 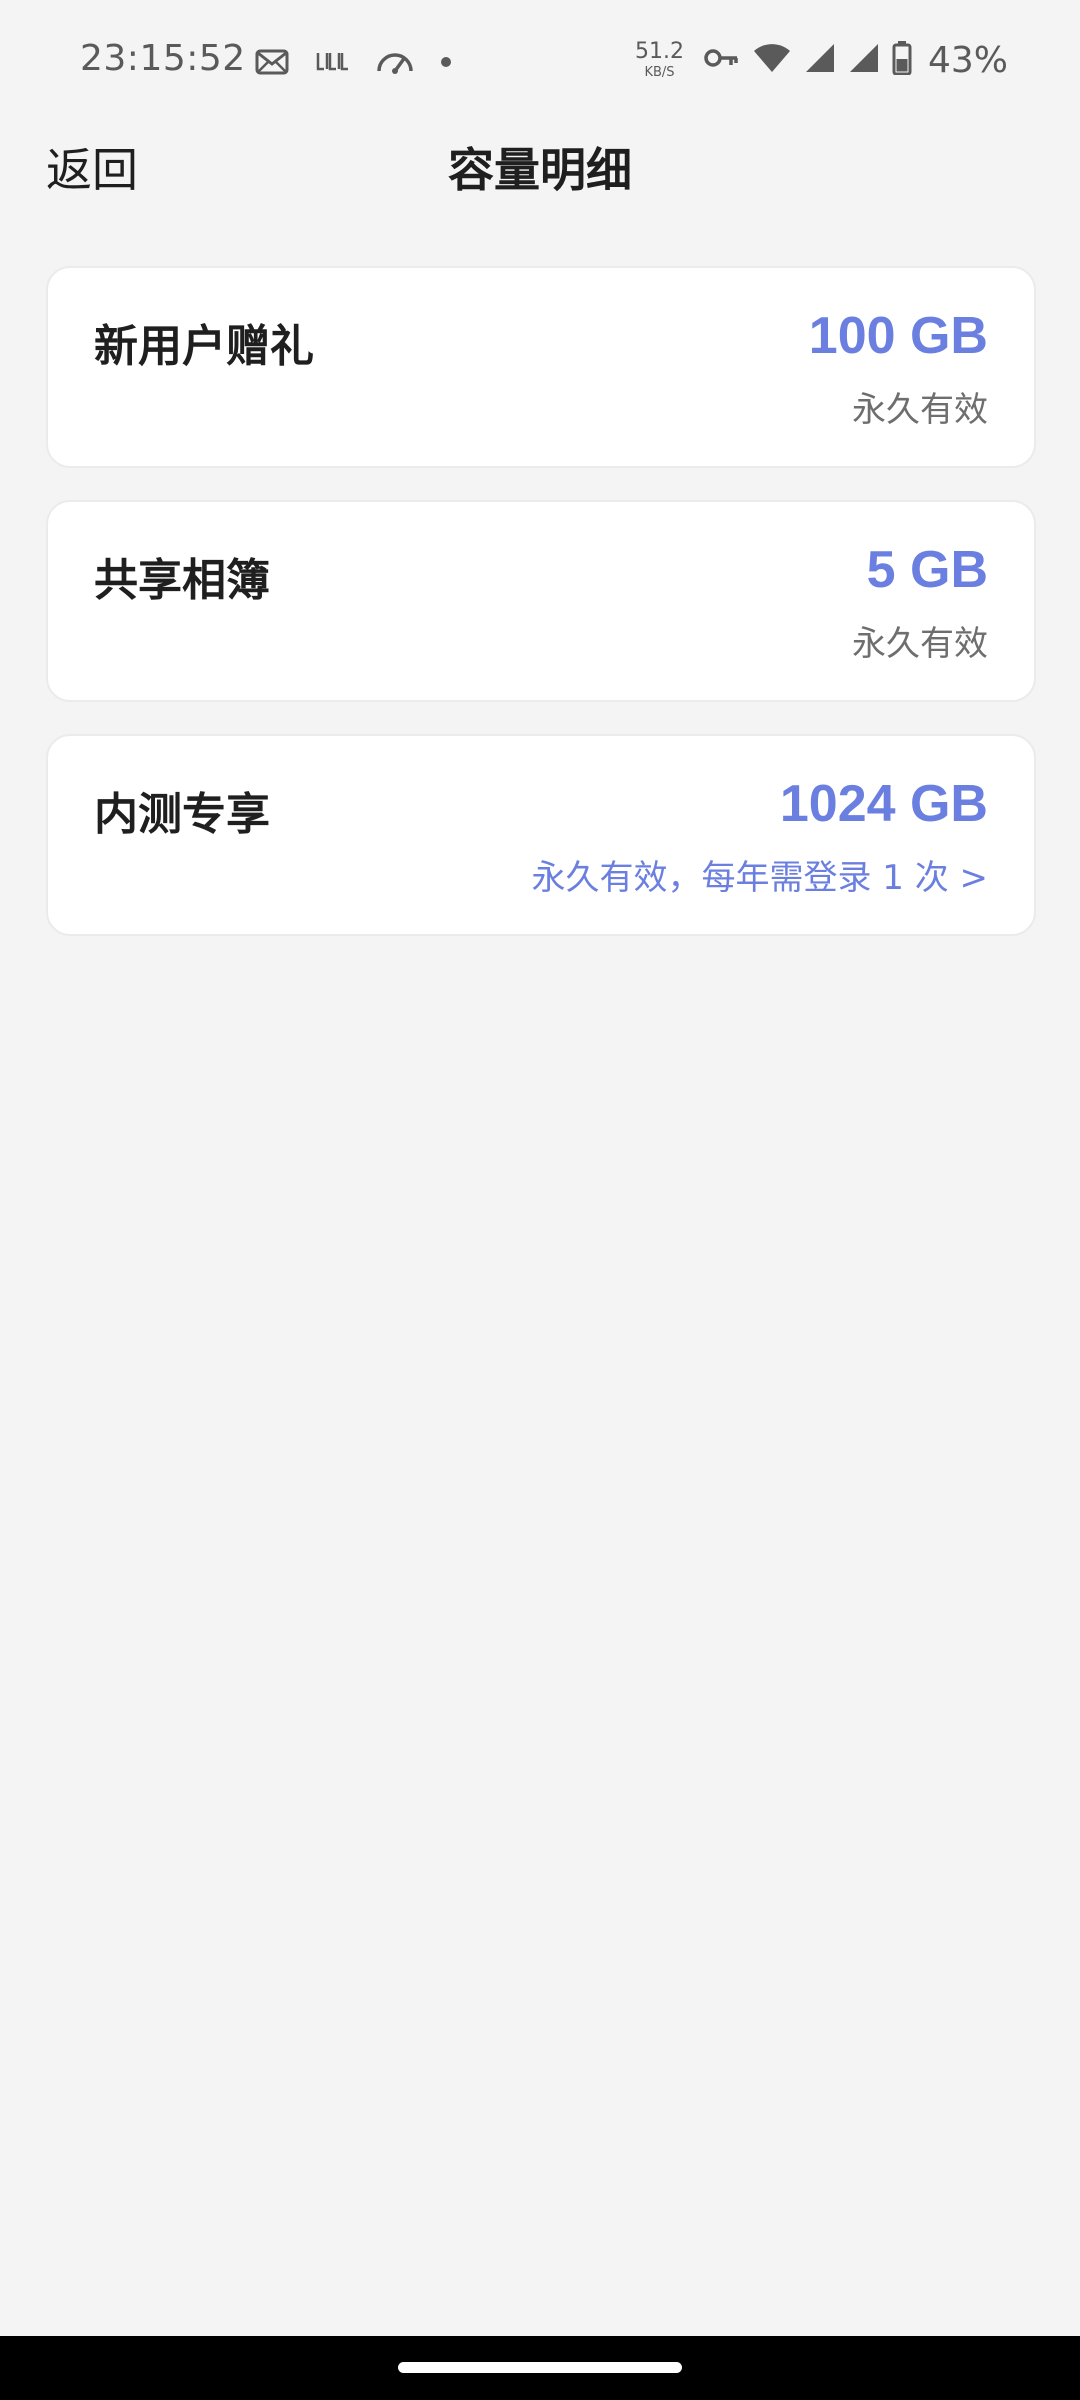 I want to click on network-speed-value: 51.2, so click(x=659, y=51).